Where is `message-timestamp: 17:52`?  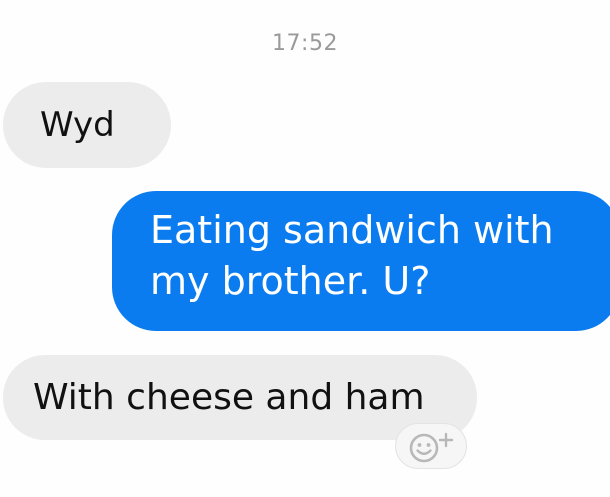
message-timestamp: 17:52 is located at coordinates (305, 43).